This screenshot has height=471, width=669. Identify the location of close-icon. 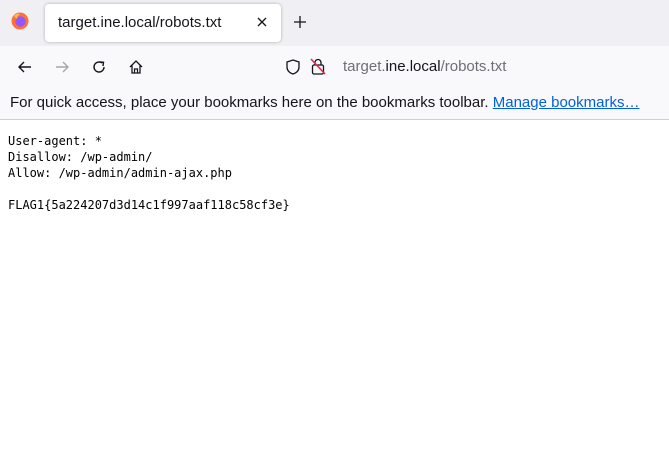
(262, 22).